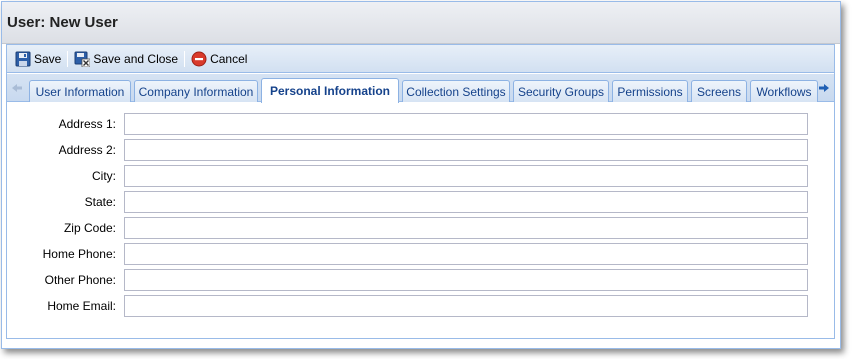 This screenshot has height=359, width=855. I want to click on tab-label: Permissions, so click(650, 91).